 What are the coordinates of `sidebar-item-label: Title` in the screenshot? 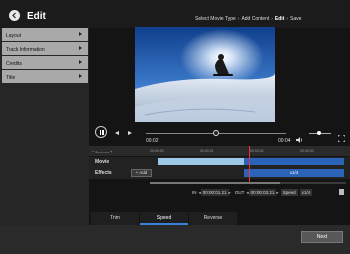 It's located at (11, 78).